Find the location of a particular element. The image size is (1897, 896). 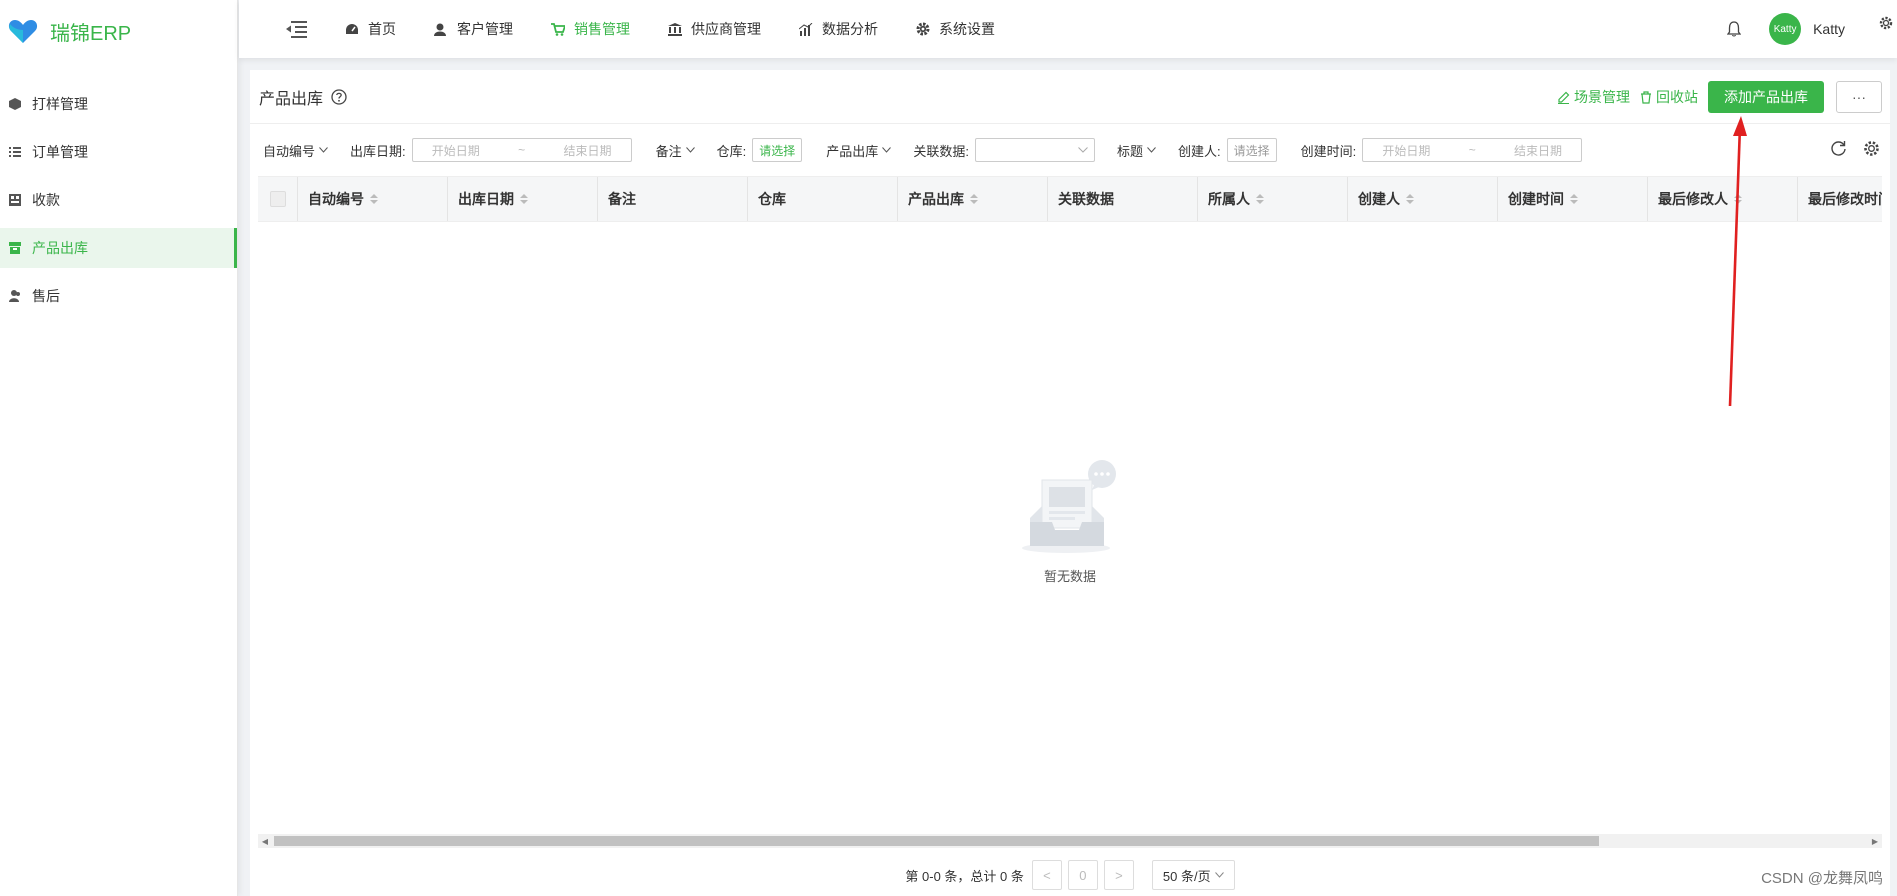

nav-label: 客户管理 is located at coordinates (485, 29).